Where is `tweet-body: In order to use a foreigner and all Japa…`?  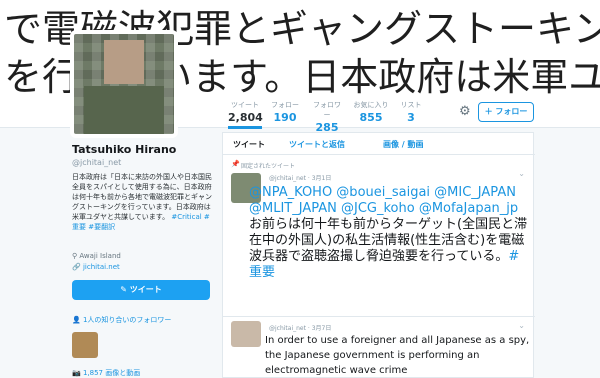
tweet-body: In order to use a foreigner and all Japa… is located at coordinates (397, 355).